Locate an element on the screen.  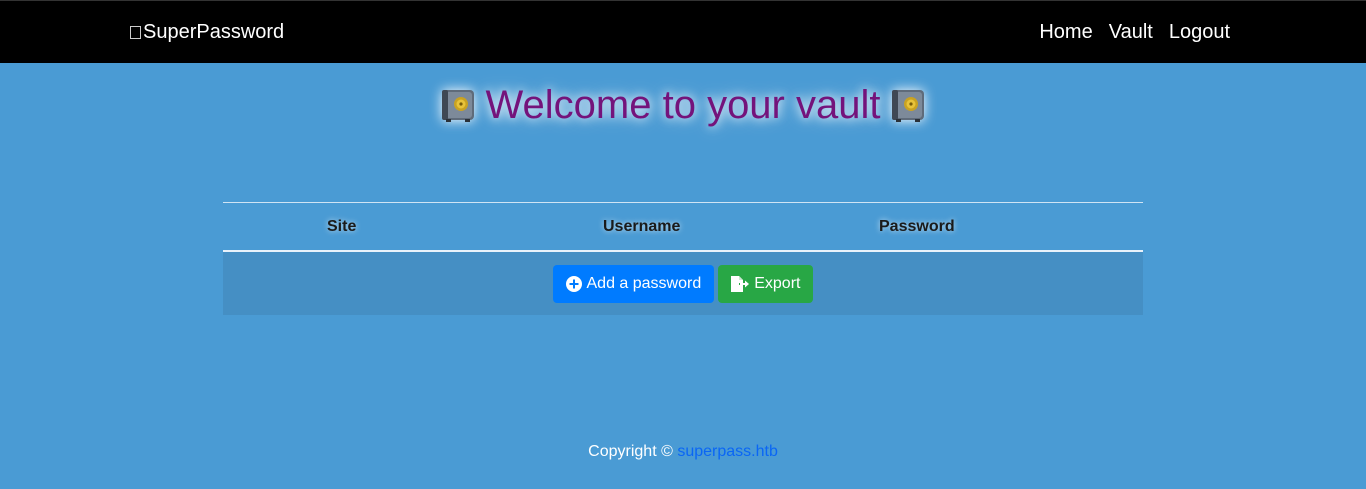
column-header-site: Site is located at coordinates (342, 226).